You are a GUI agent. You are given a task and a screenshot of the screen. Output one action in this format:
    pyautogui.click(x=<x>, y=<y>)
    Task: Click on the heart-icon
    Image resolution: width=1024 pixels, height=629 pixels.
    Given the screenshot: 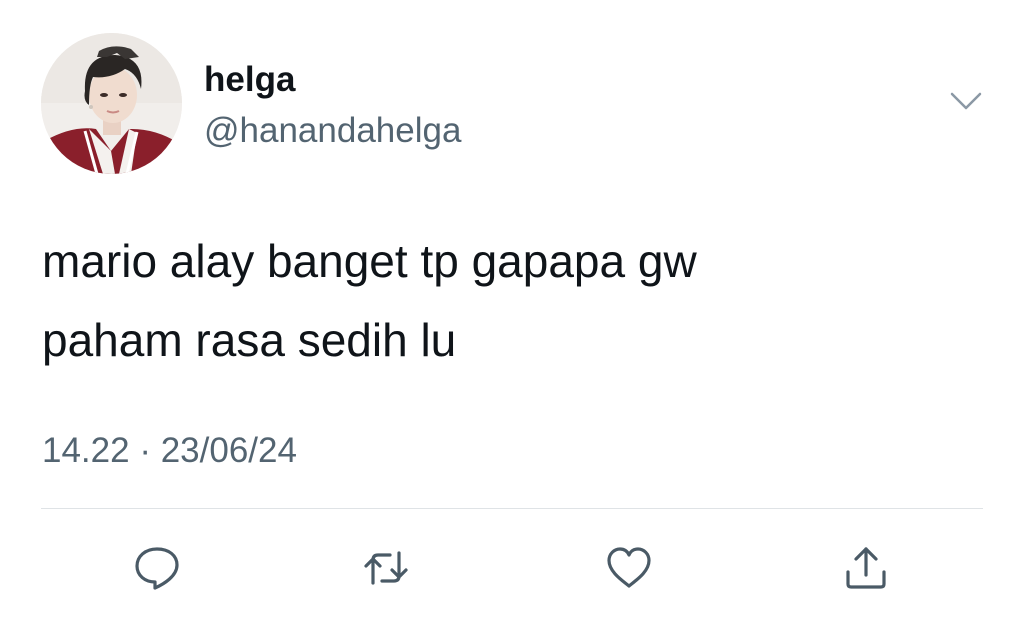 What is the action you would take?
    pyautogui.click(x=629, y=567)
    